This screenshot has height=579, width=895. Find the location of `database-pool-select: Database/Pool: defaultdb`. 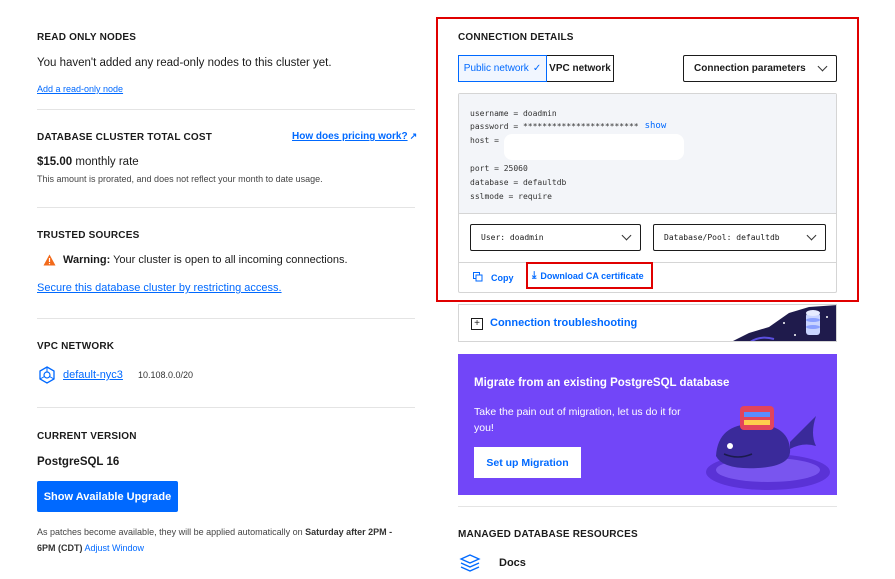

database-pool-select: Database/Pool: defaultdb is located at coordinates (739, 237).